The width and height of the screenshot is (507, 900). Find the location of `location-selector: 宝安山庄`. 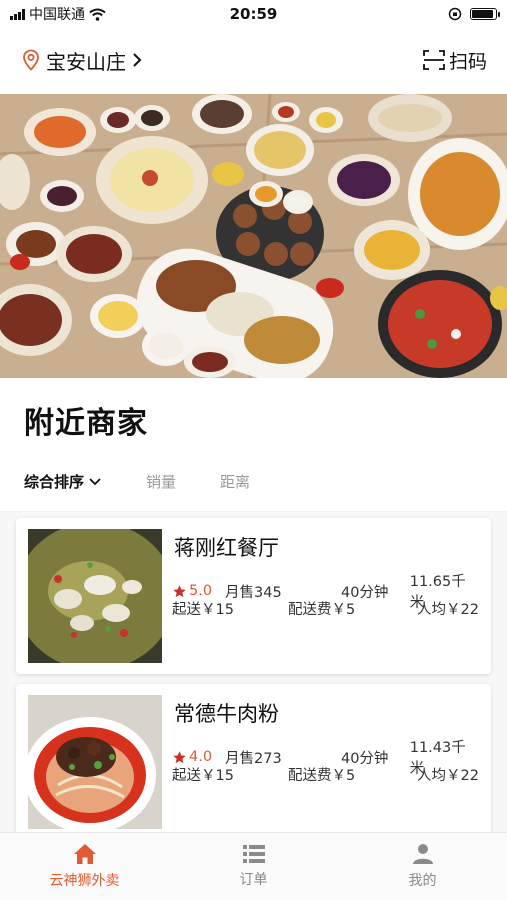

location-selector: 宝安山庄 is located at coordinates (82, 60).